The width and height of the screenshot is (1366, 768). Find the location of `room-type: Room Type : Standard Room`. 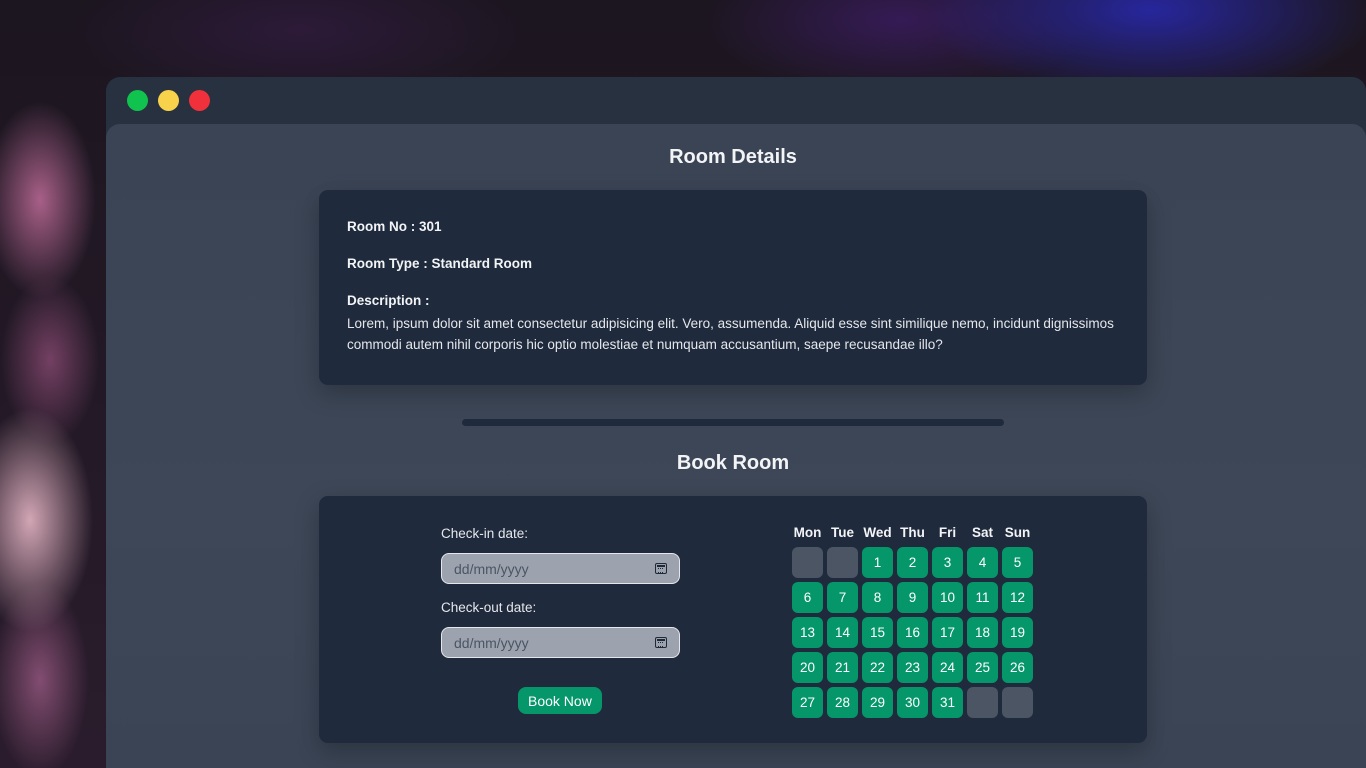

room-type: Room Type : Standard Room is located at coordinates (440, 263).